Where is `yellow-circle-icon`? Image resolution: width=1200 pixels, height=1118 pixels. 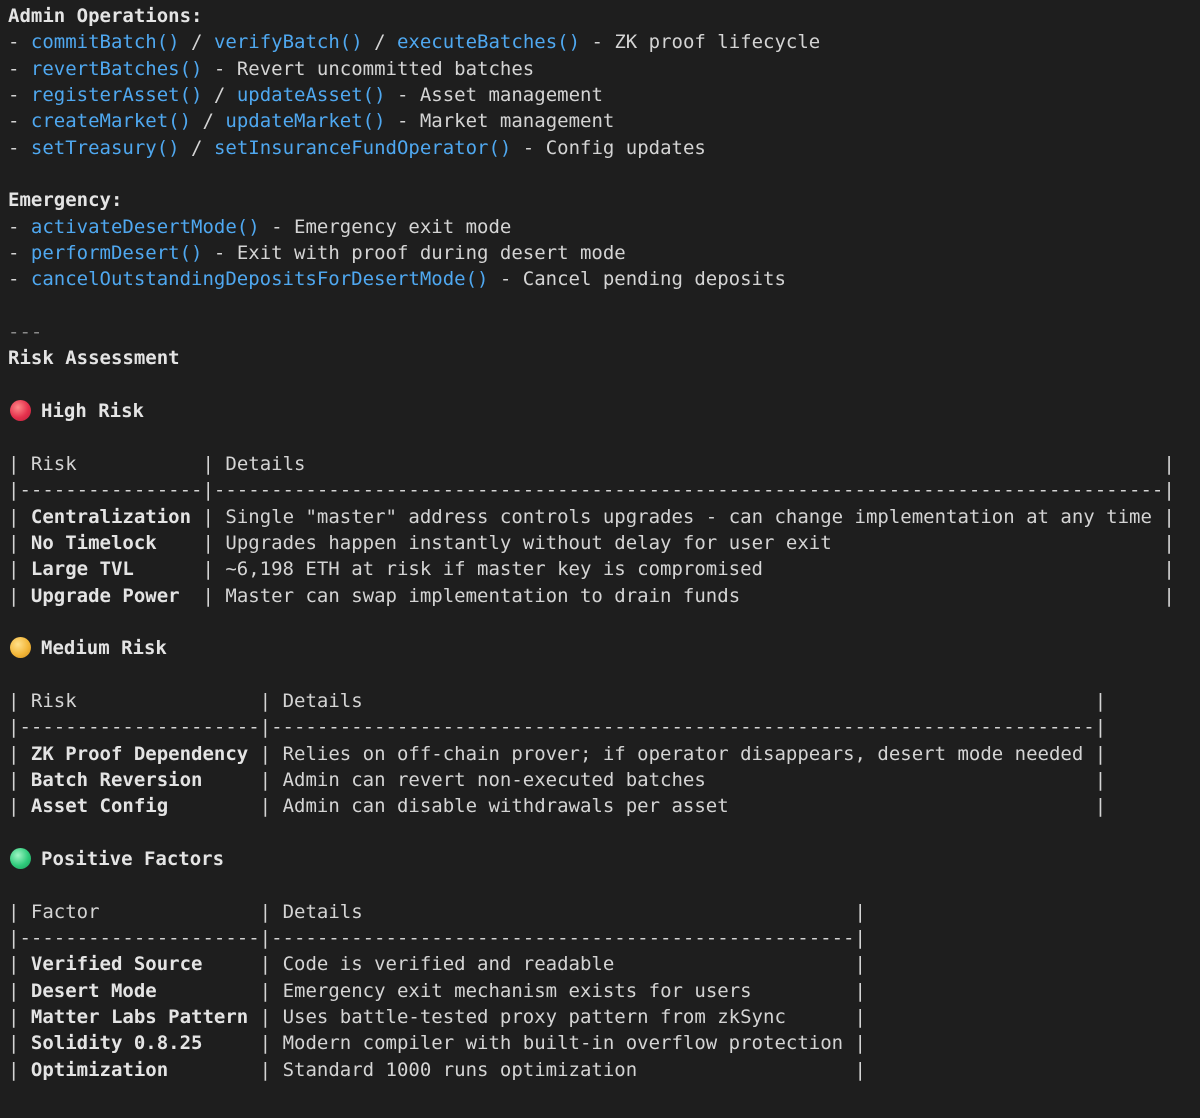
yellow-circle-icon is located at coordinates (20, 648).